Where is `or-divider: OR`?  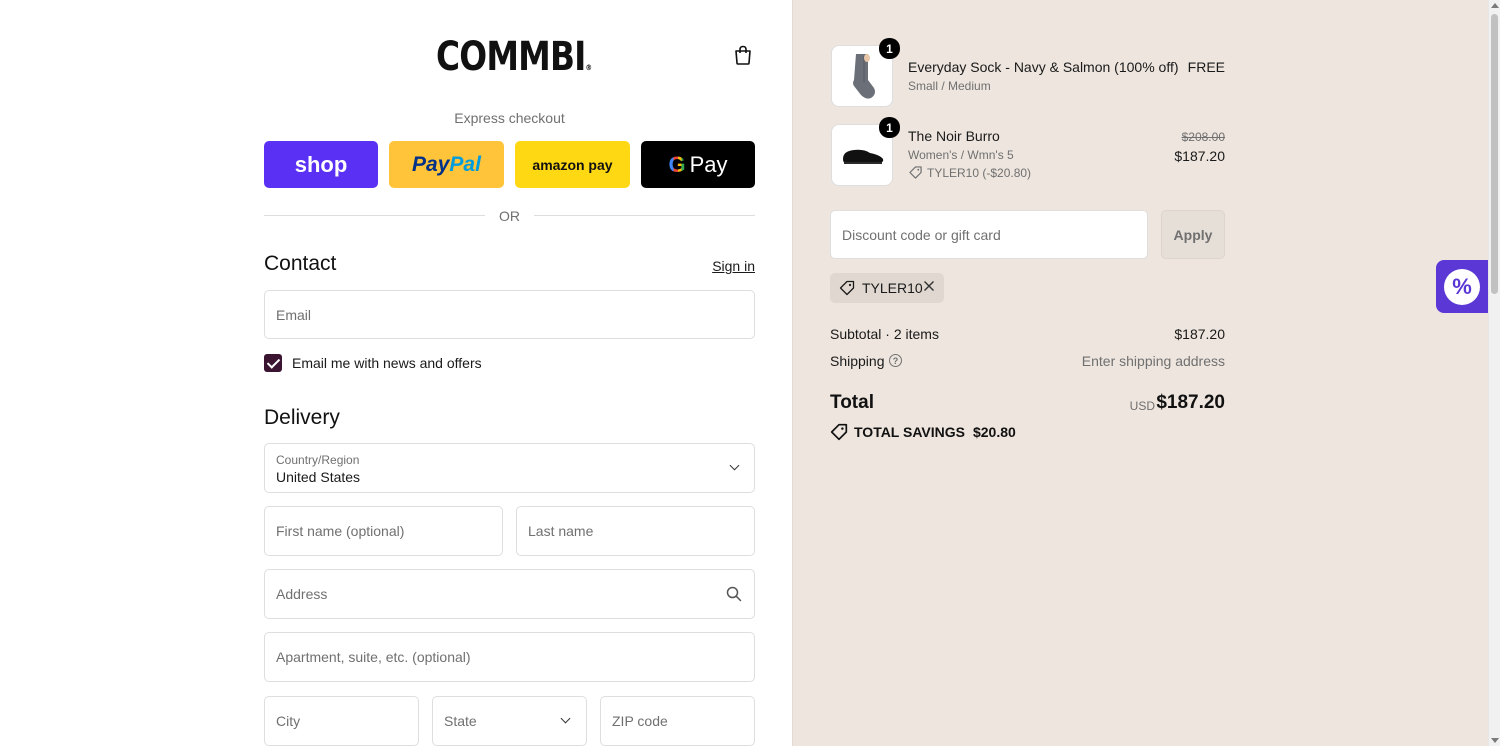 or-divider: OR is located at coordinates (509, 216).